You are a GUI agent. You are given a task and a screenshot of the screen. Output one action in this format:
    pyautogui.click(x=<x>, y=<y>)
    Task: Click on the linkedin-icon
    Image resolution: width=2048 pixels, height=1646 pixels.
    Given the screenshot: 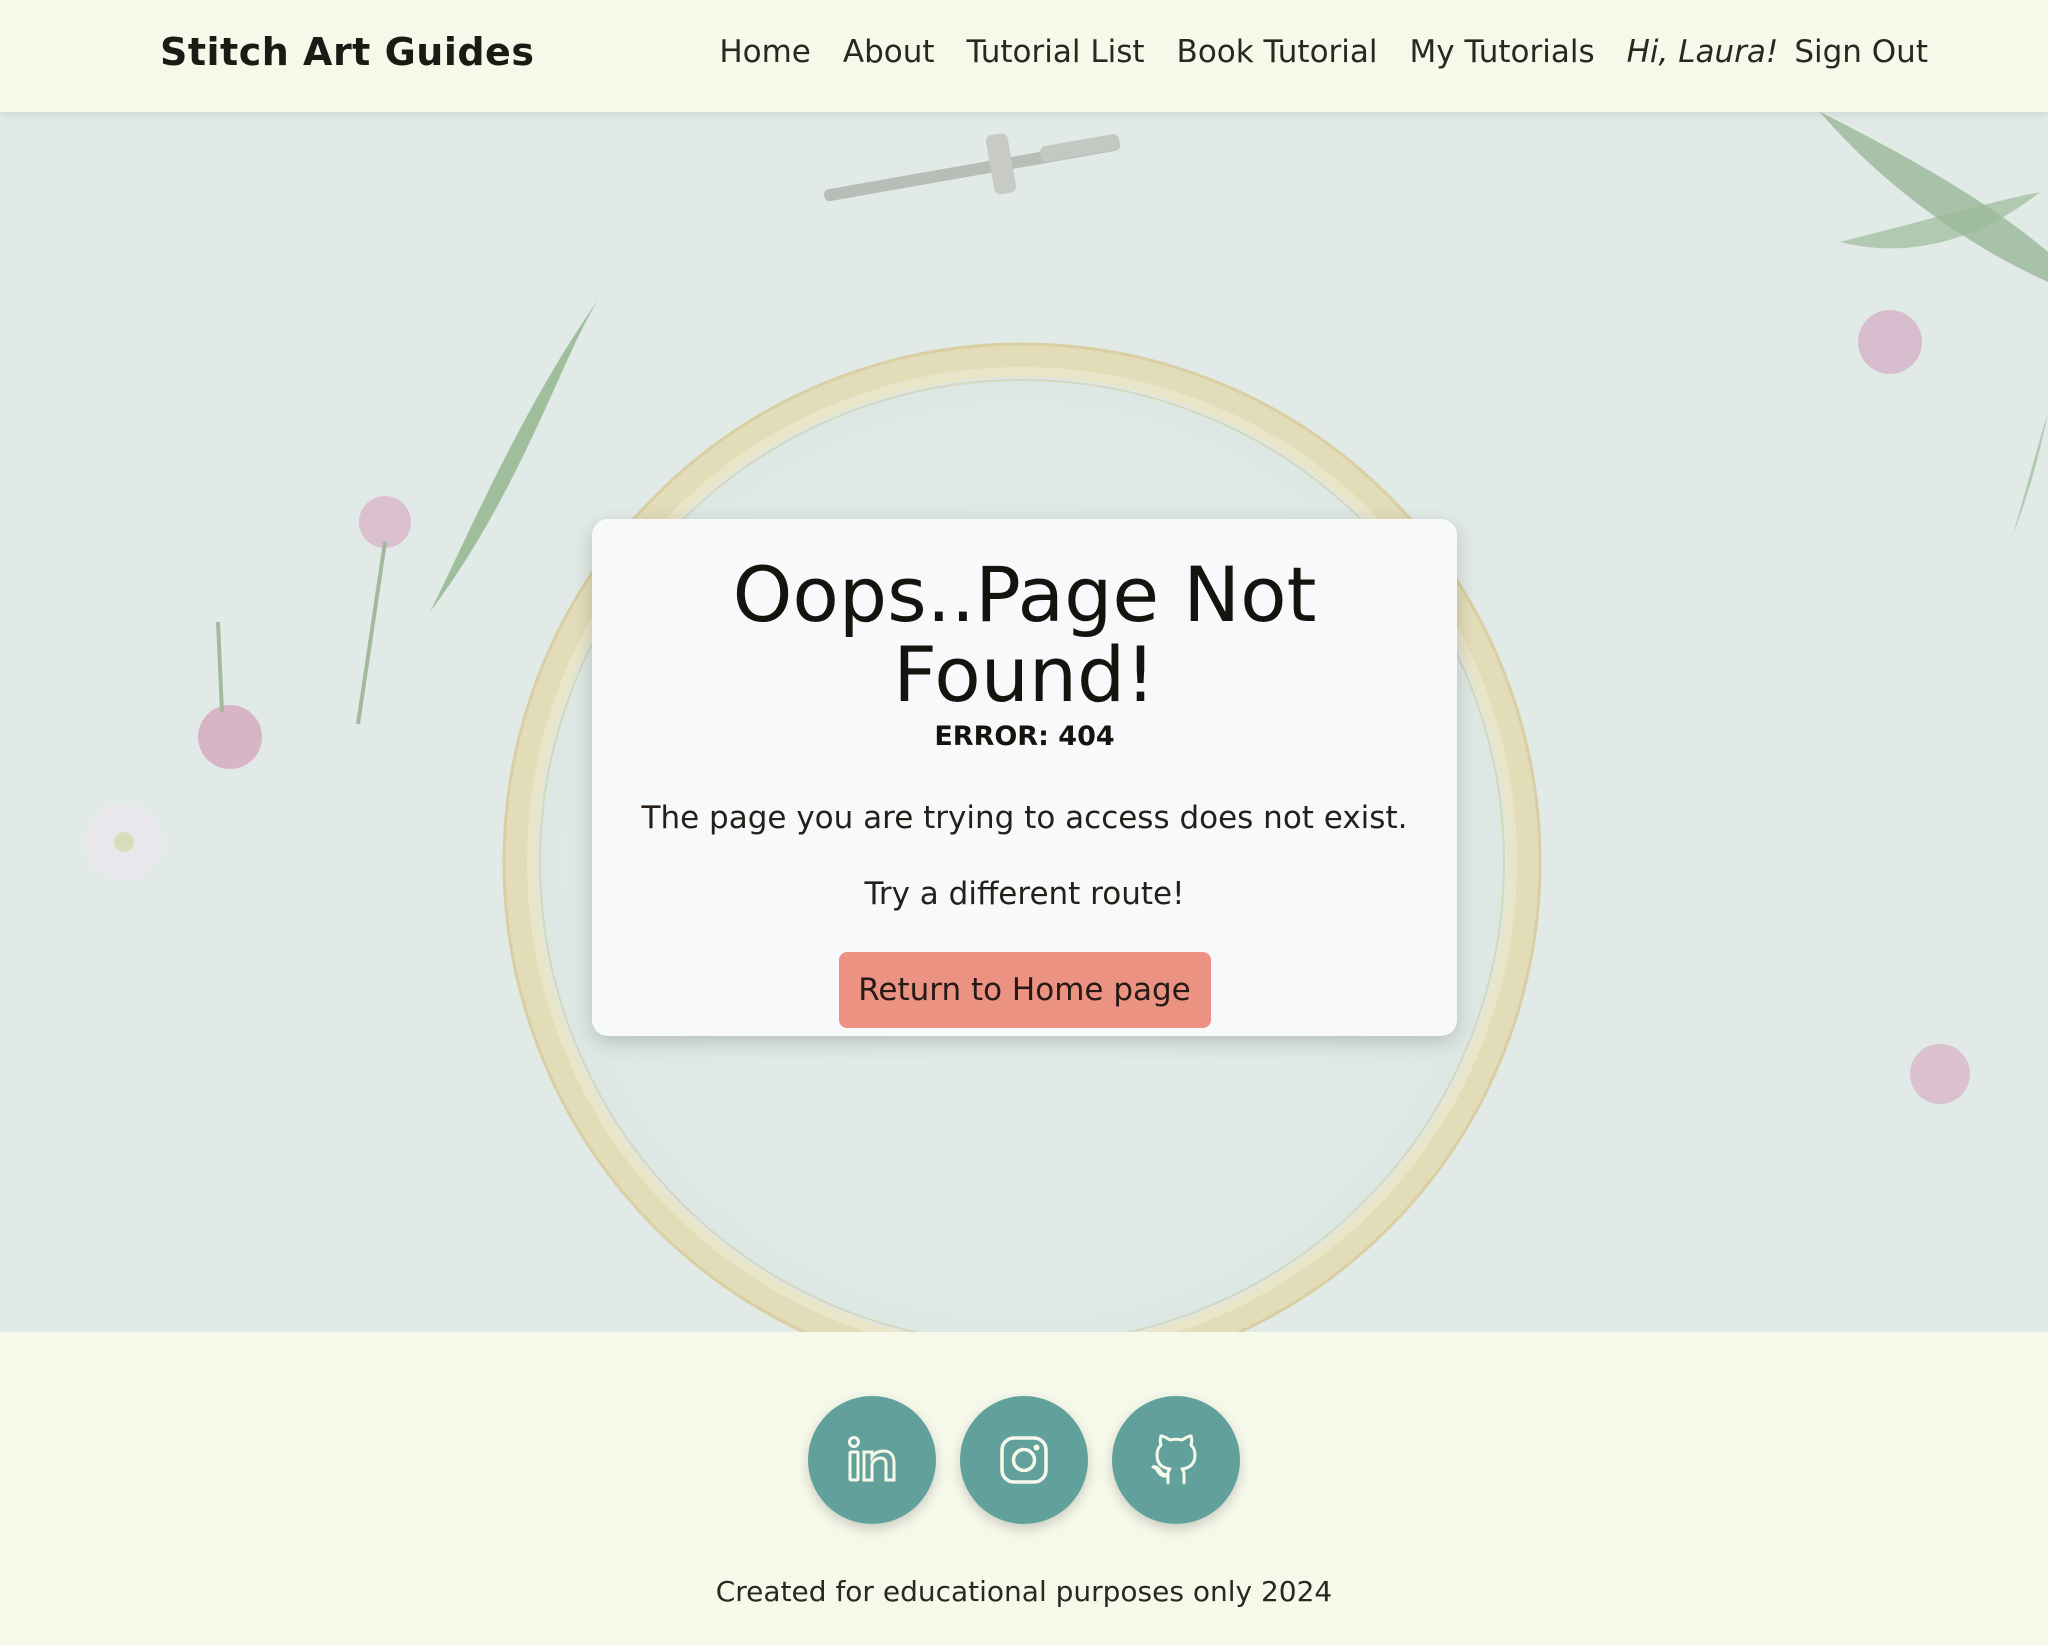 What is the action you would take?
    pyautogui.click(x=872, y=1459)
    